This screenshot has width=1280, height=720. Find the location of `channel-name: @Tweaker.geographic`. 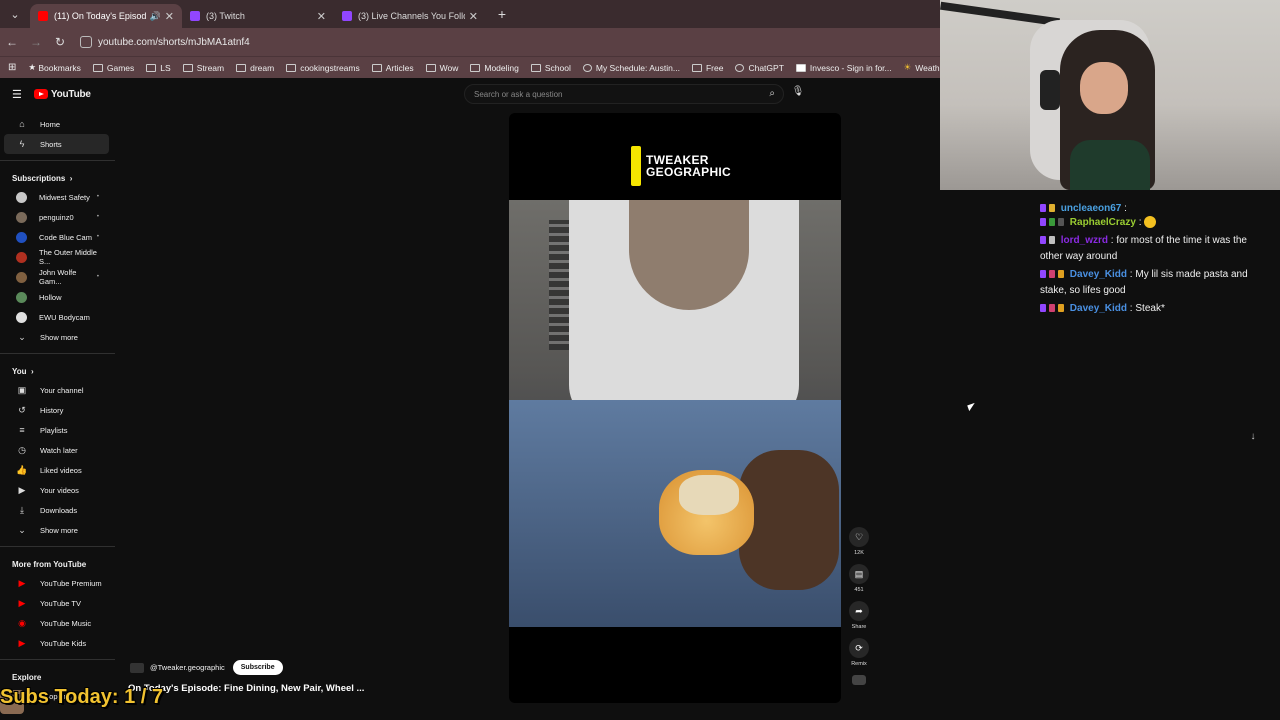

channel-name: @Tweaker.geographic is located at coordinates (187, 667).